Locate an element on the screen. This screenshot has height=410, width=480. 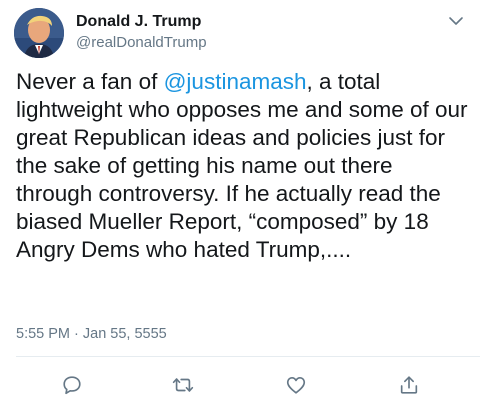
chevron-down-icon is located at coordinates (456, 20).